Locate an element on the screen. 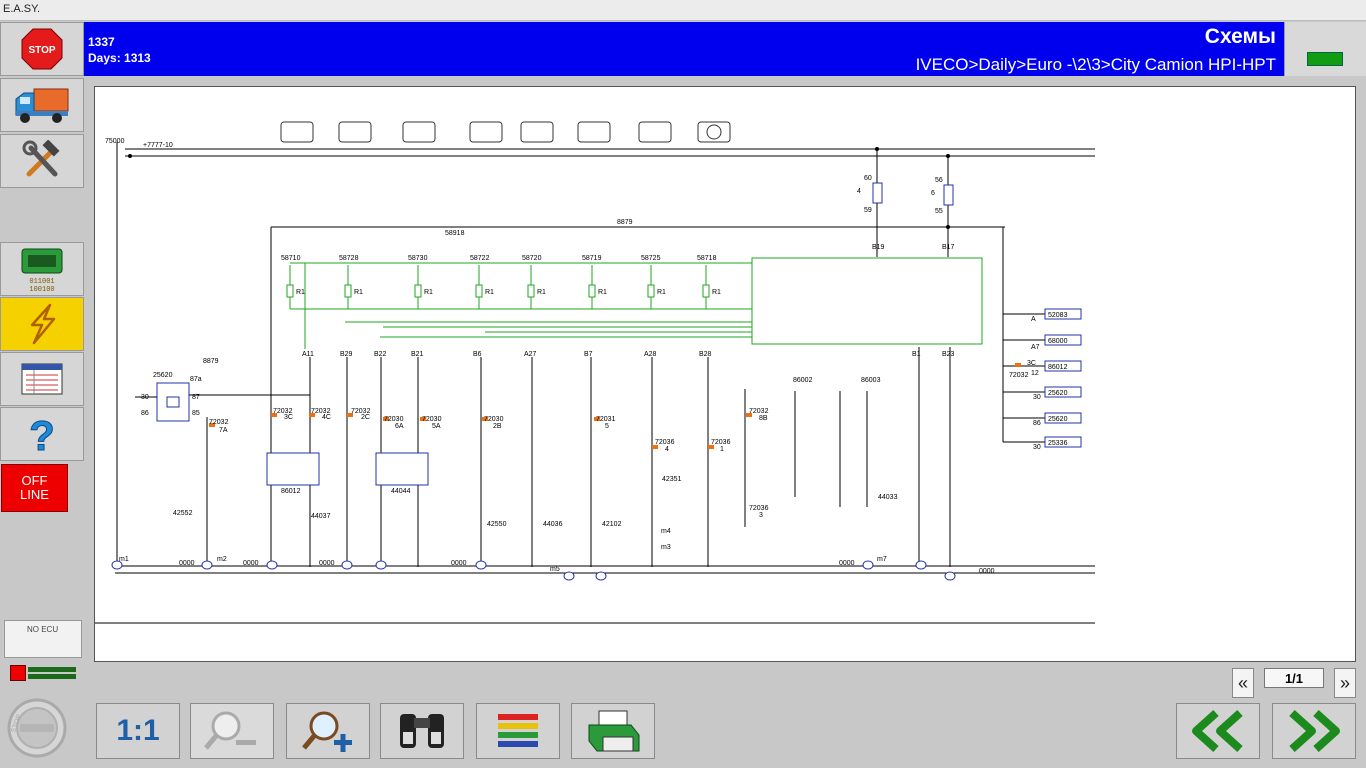 This screenshot has height=768, width=1366. svg-text: 12 is located at coordinates (1035, 373).